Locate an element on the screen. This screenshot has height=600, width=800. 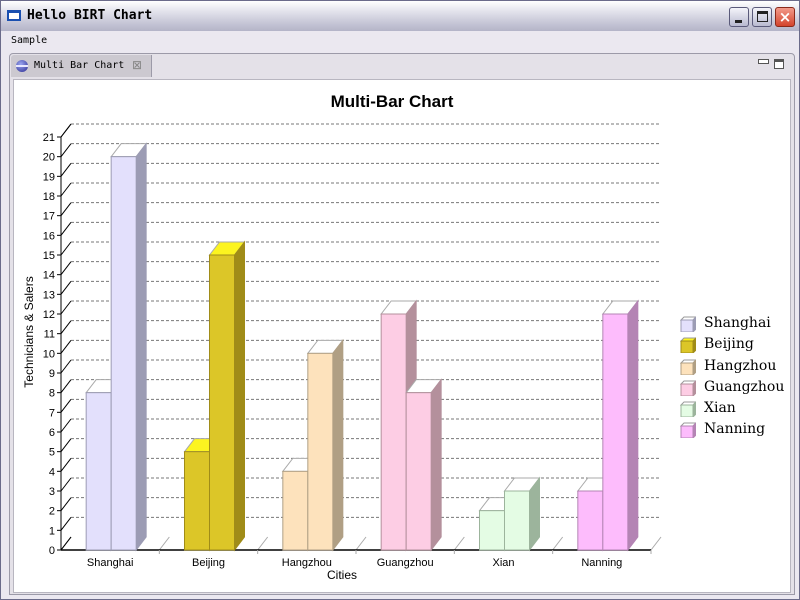
legend-label: Hangzhou is located at coordinates (740, 365).